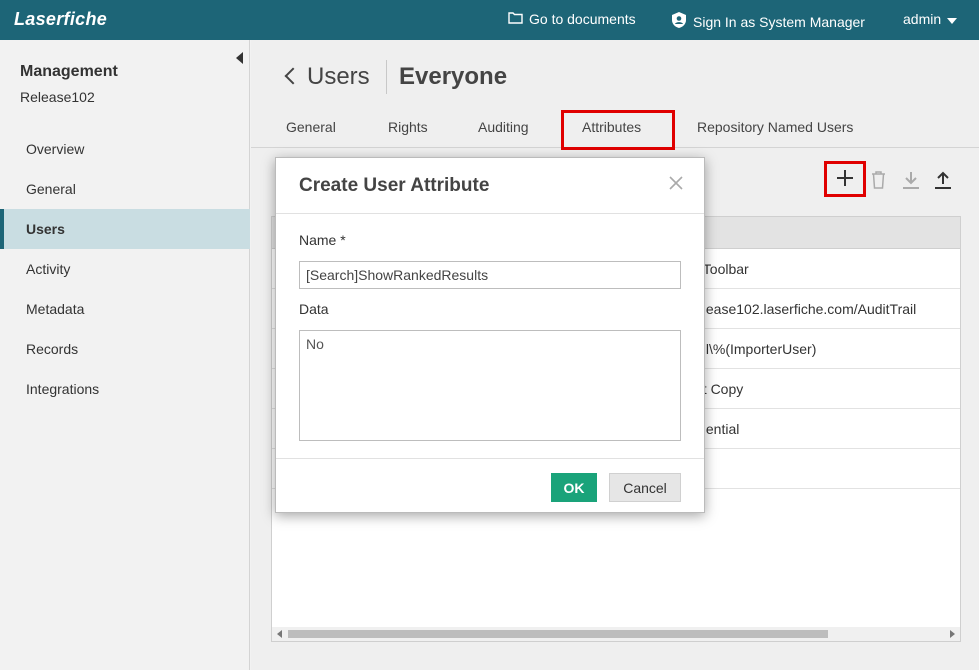  What do you see at coordinates (490, 275) in the screenshot?
I see `name-field` at bounding box center [490, 275].